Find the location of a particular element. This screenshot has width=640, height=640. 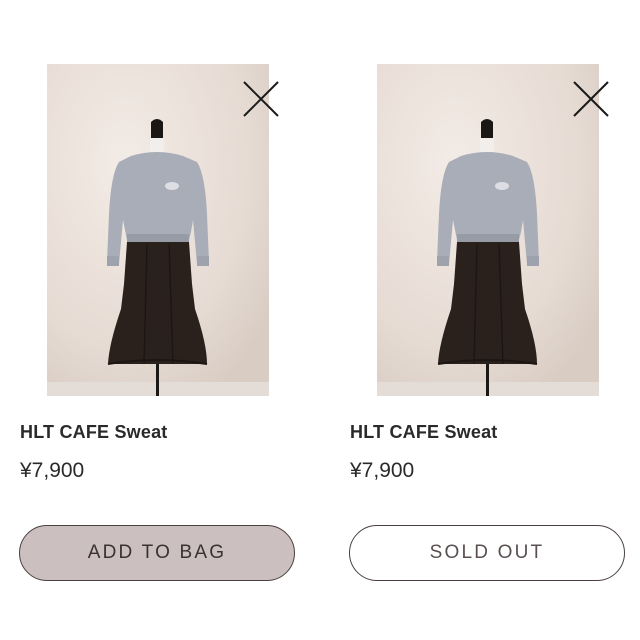

add-to-bag-button: ADD TO BAG is located at coordinates (157, 553).